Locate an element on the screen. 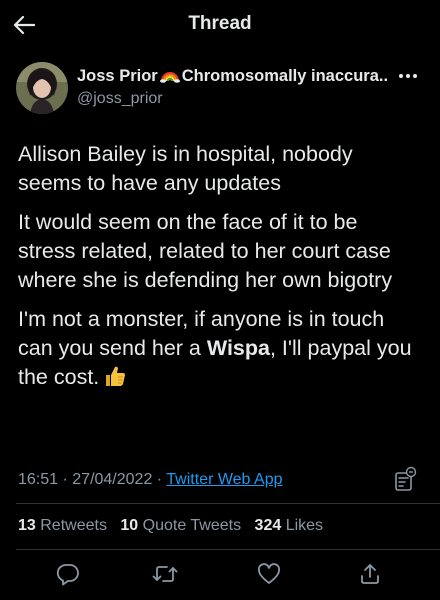  tweet-source-link: Twitter Web App is located at coordinates (224, 479).